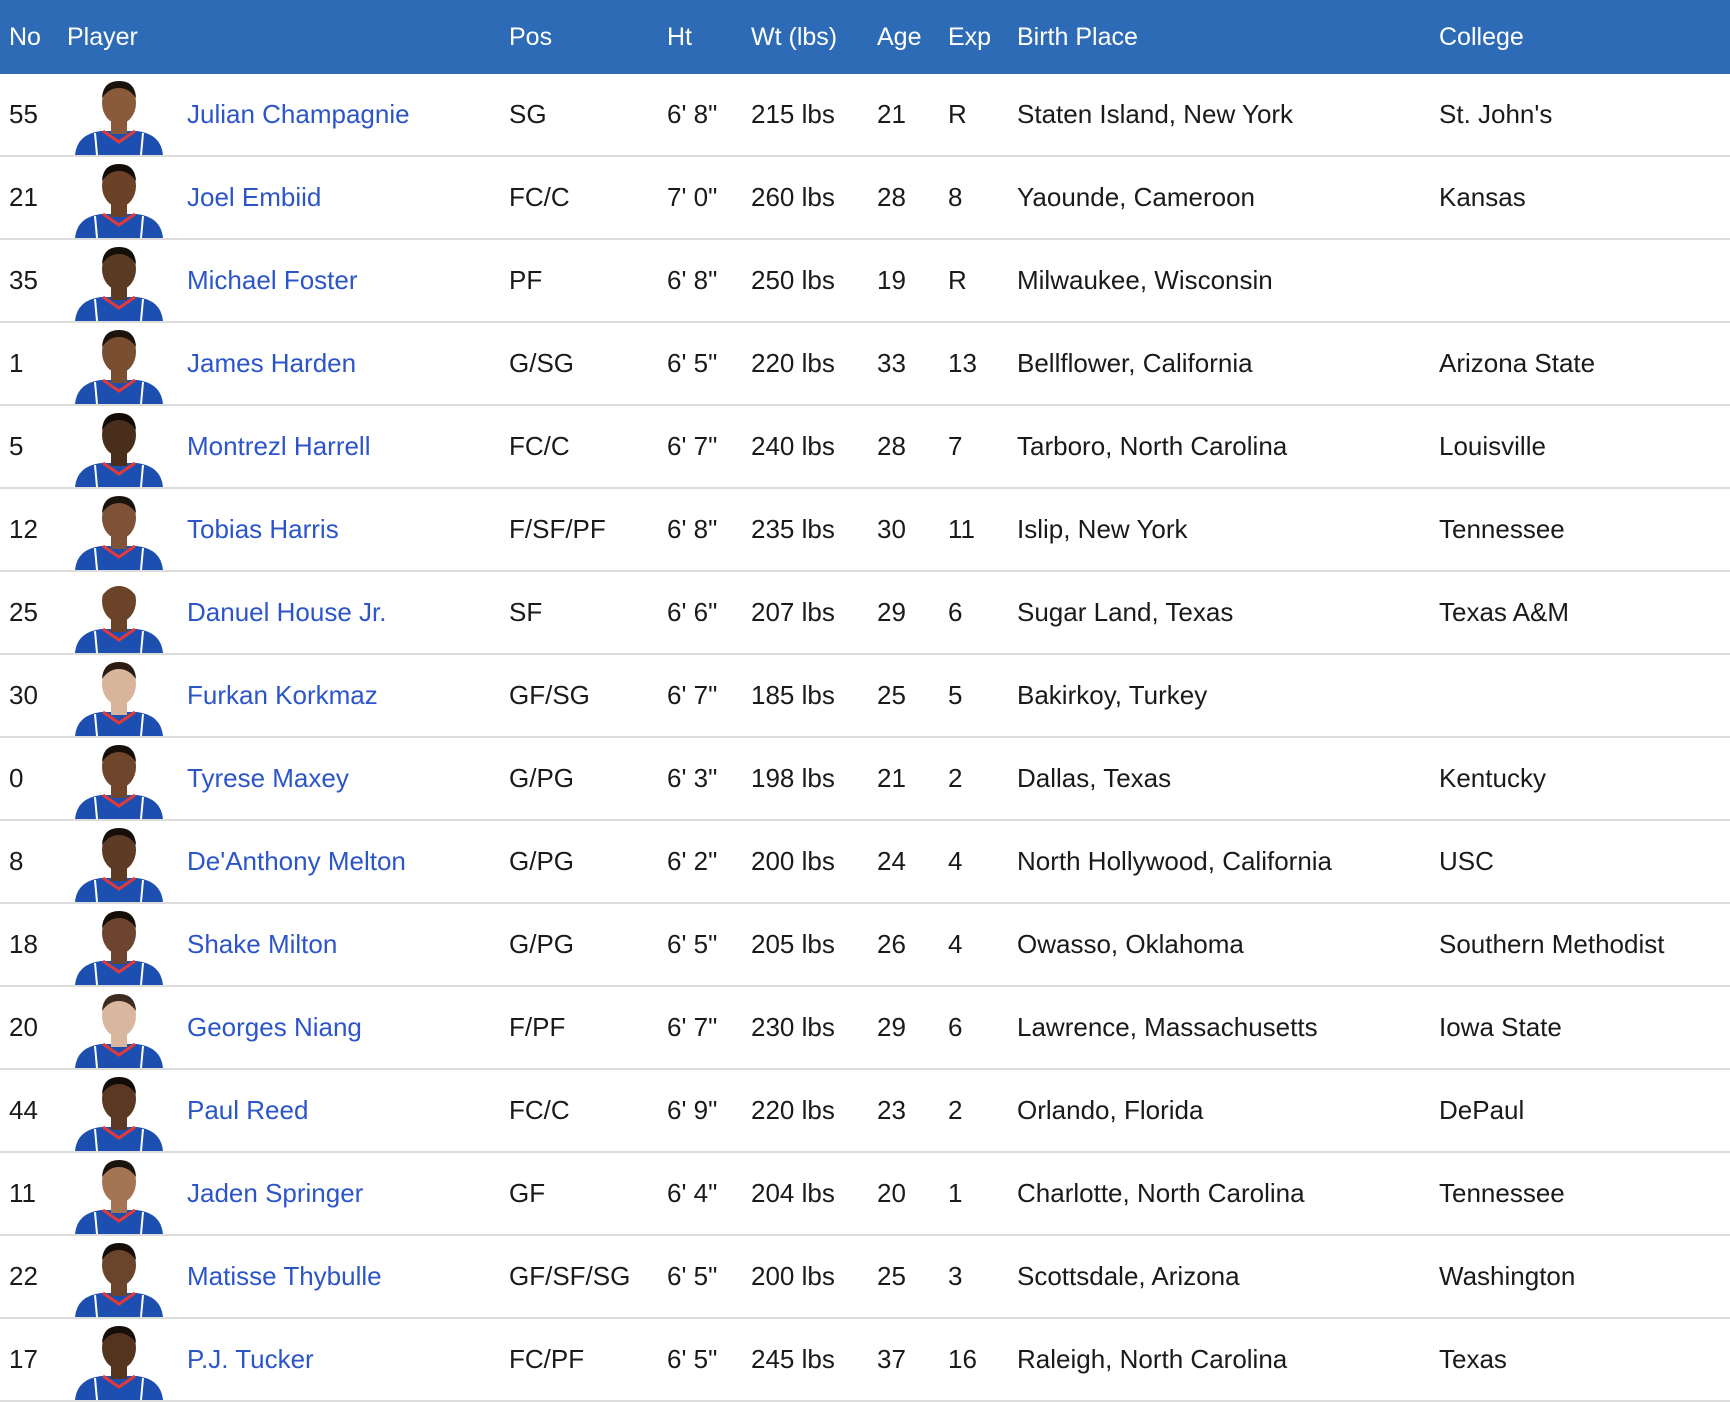 The image size is (1730, 1402). Describe the element at coordinates (1228, 37) in the screenshot. I see `col-header-birth-place: Birth Place` at that location.